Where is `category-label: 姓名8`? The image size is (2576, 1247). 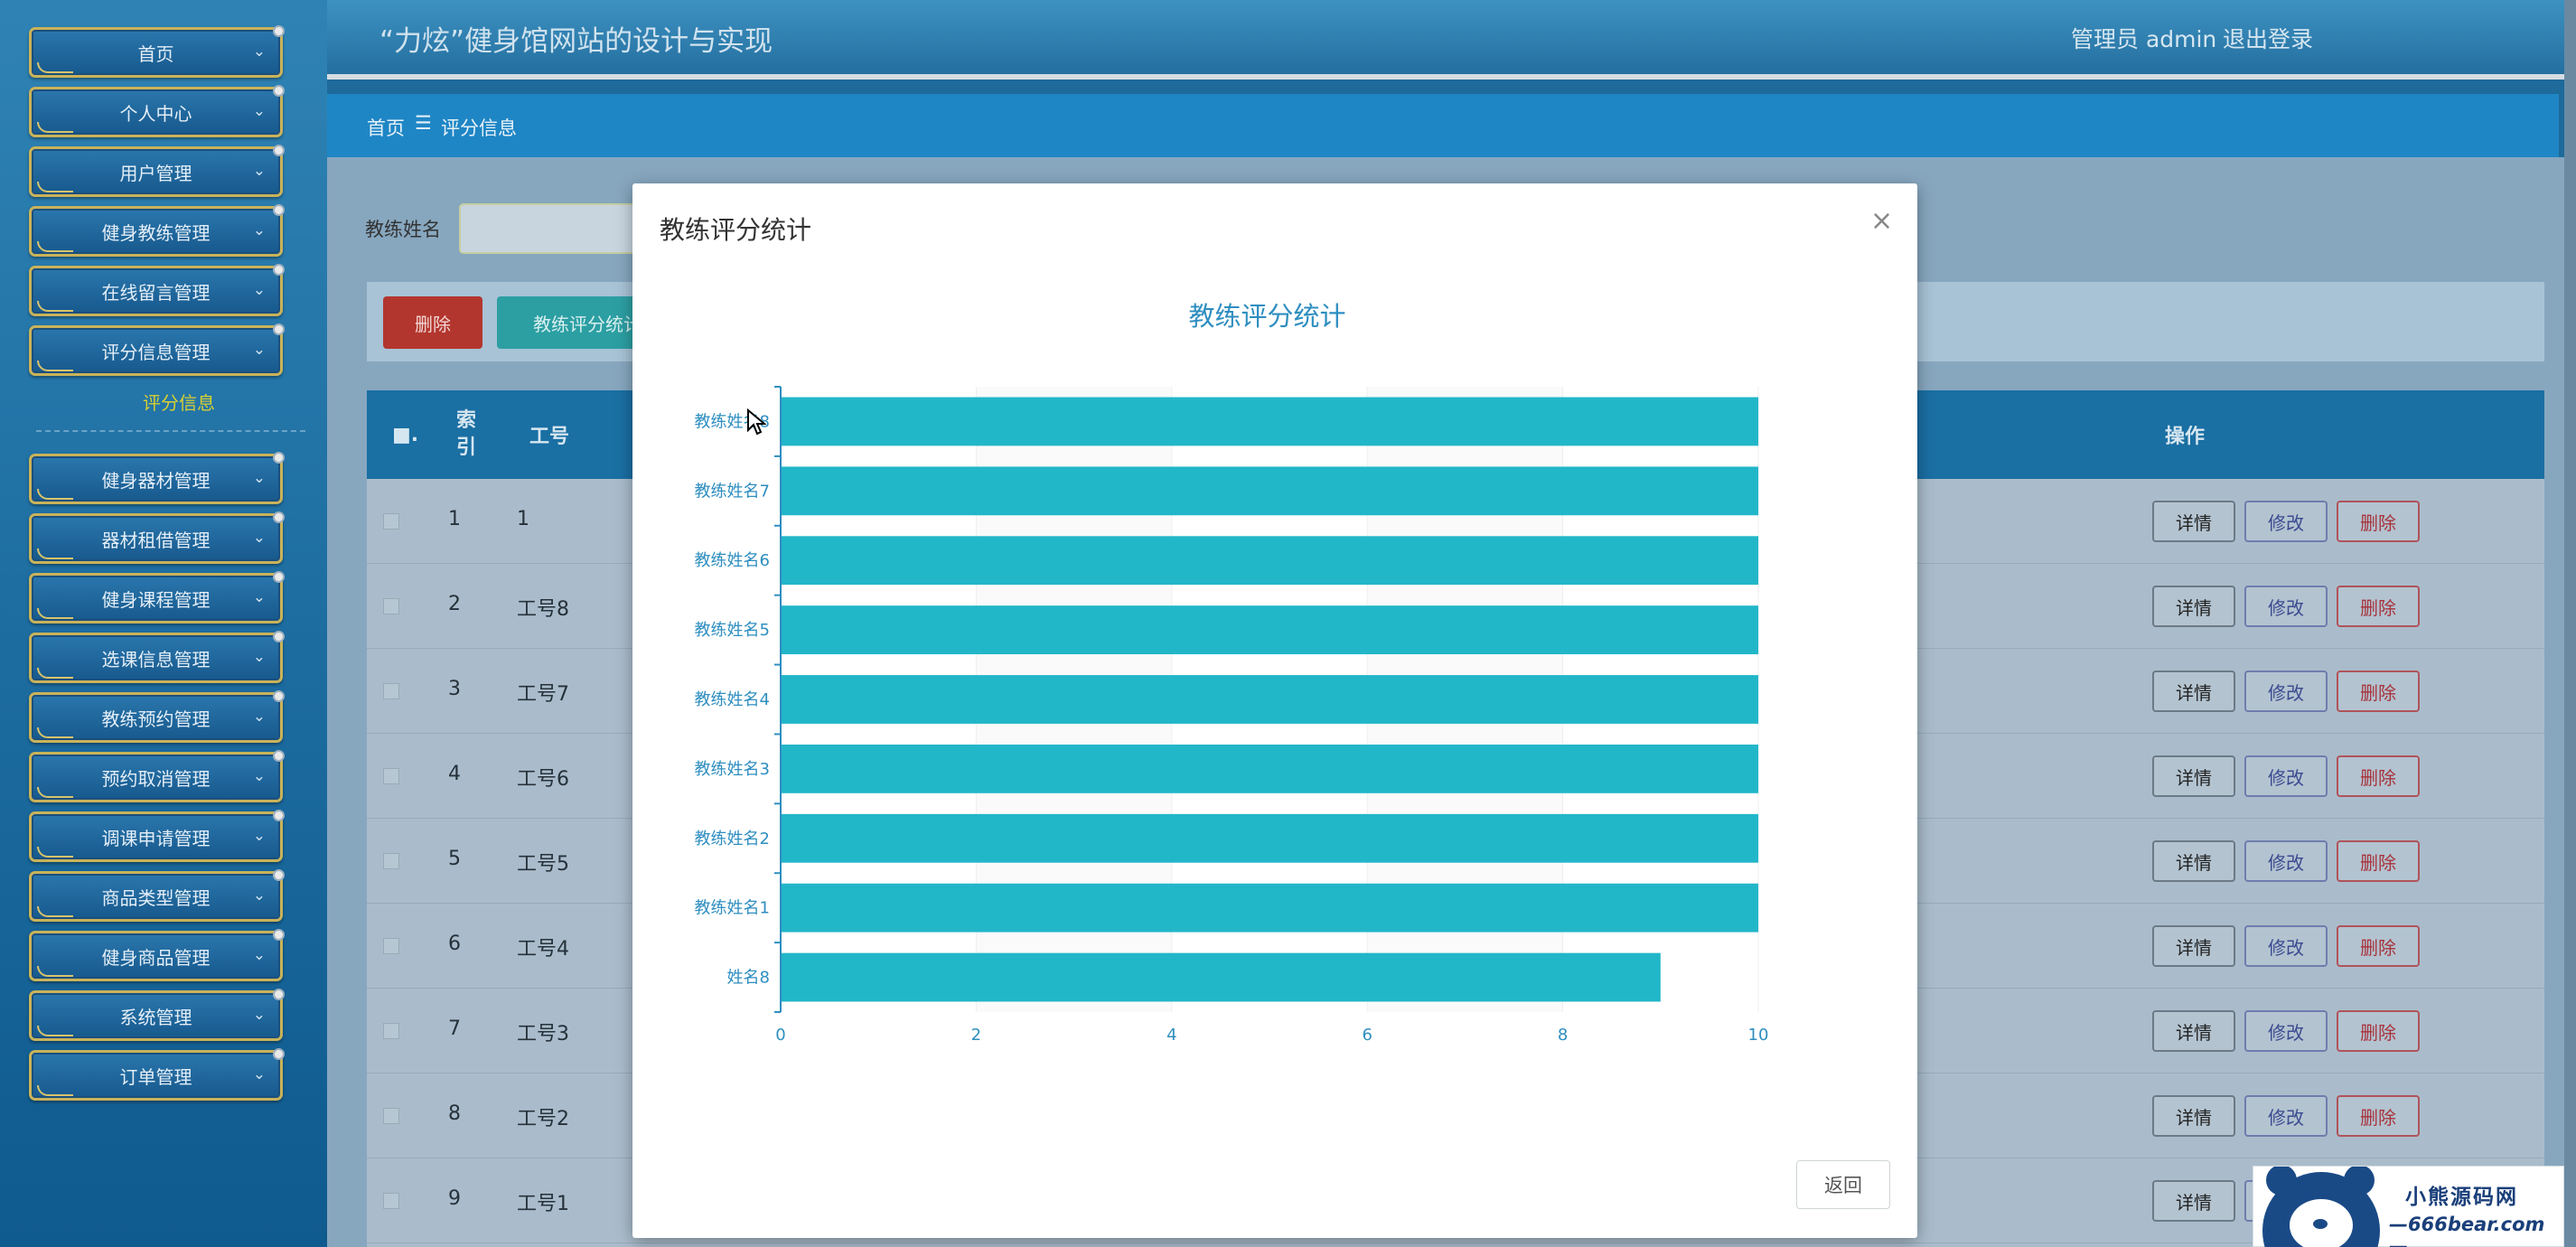 category-label: 姓名8 is located at coordinates (748, 978).